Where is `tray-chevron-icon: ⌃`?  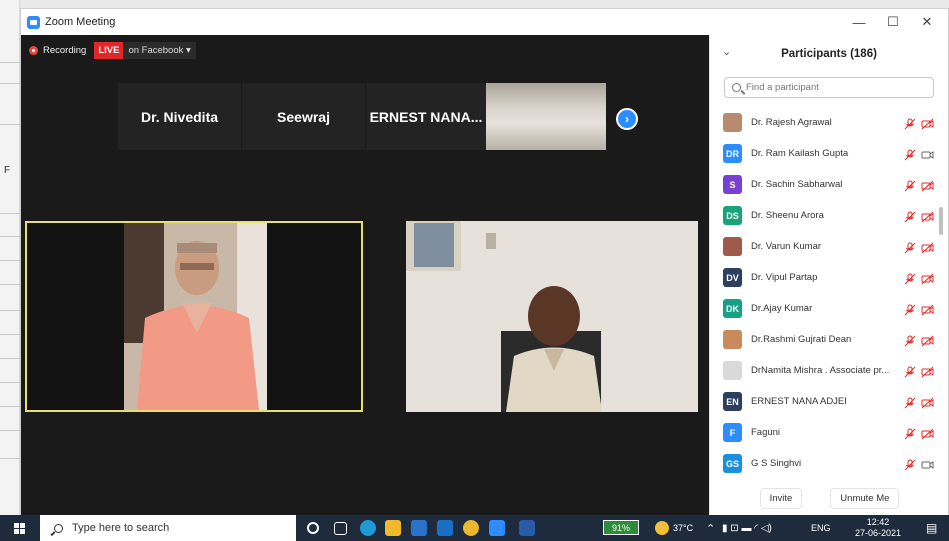
tray-chevron-icon: ⌃ is located at coordinates (710, 528).